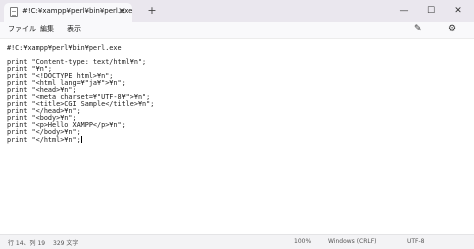  What do you see at coordinates (237, 30) in the screenshot?
I see `menu-bar: ファイル 編集 表示 ✎ ⚙` at bounding box center [237, 30].